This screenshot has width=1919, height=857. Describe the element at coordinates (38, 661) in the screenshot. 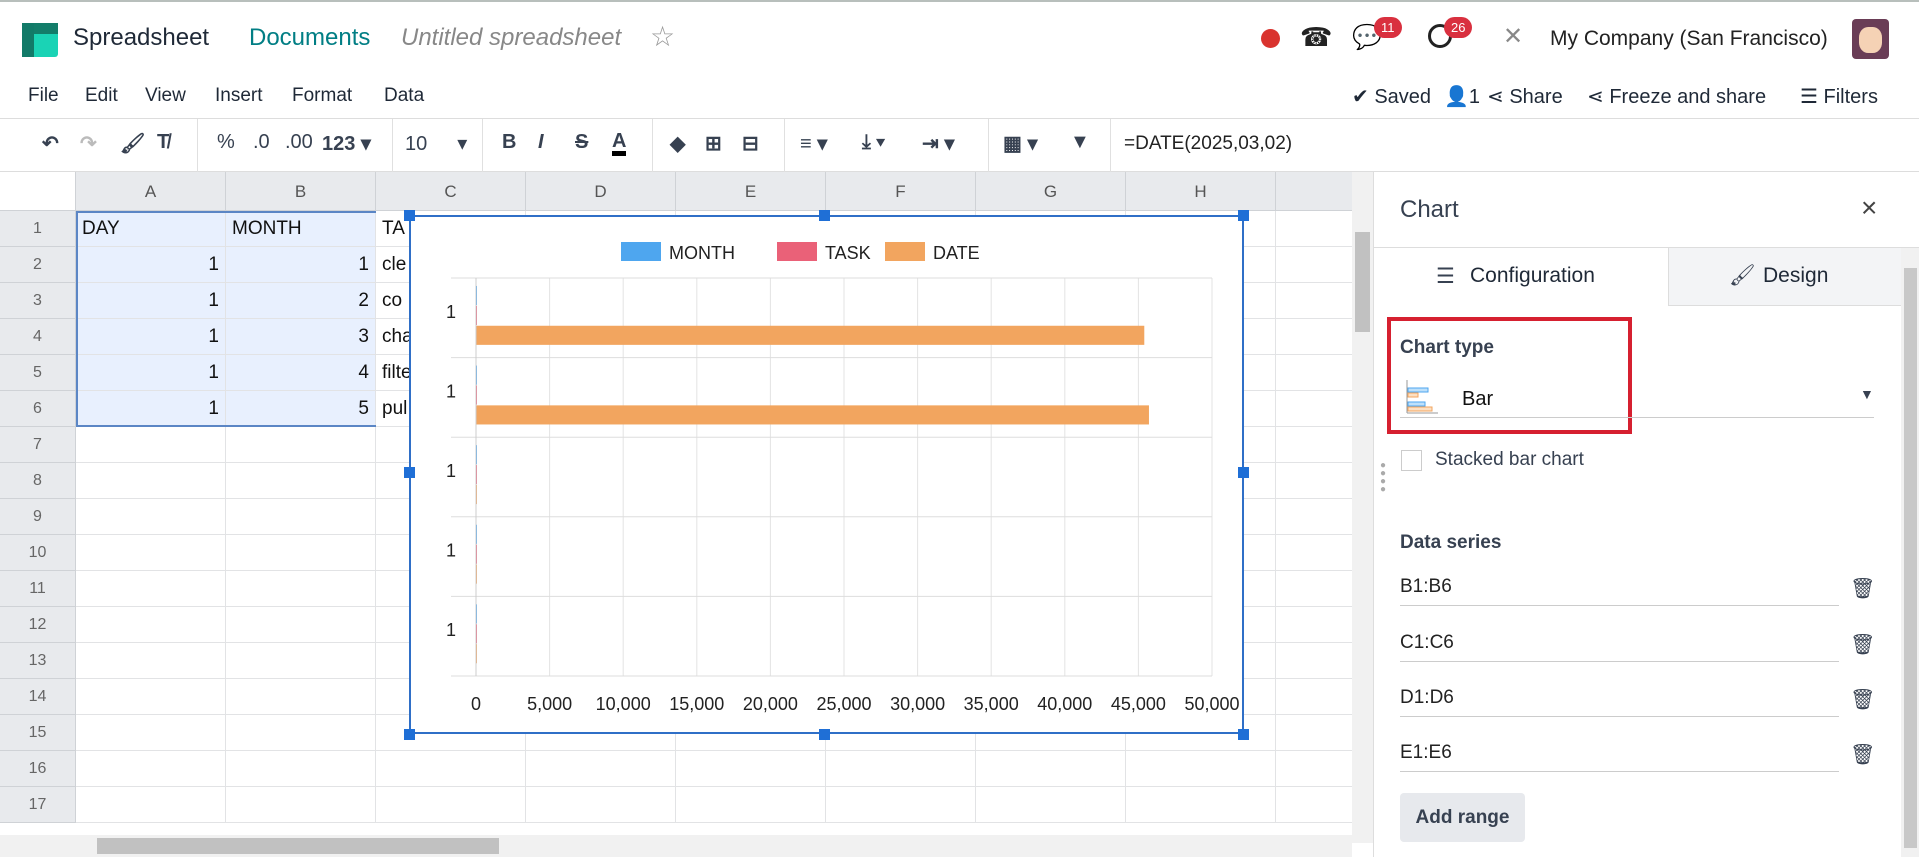

I see `row-header: 13` at that location.